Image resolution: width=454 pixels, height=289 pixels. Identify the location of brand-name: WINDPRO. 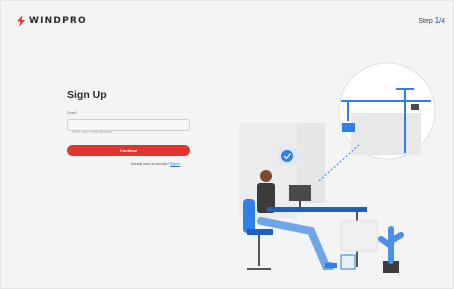
(58, 21).